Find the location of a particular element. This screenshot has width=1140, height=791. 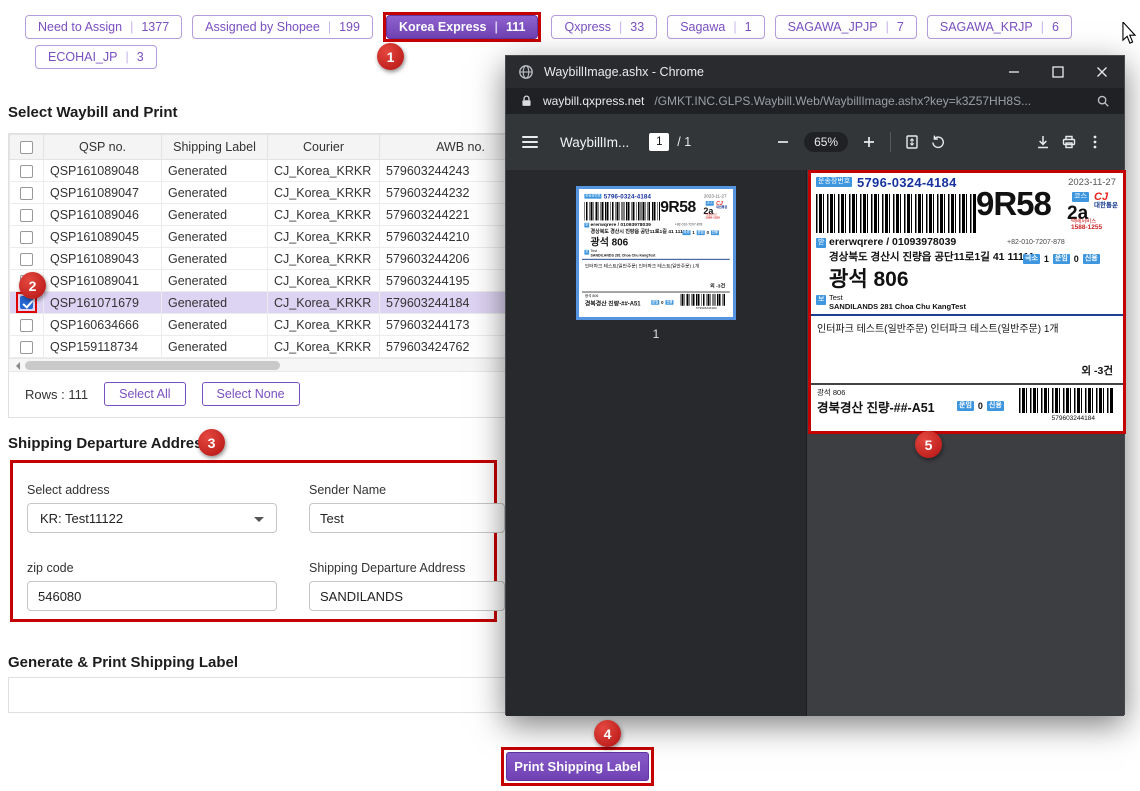

annotation-circle-1: 1 is located at coordinates (390, 56).